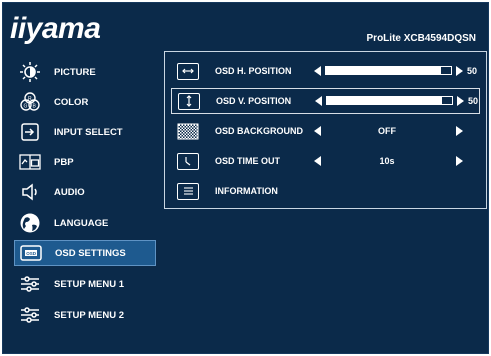 This screenshot has height=356, width=491. What do you see at coordinates (325, 191) in the screenshot?
I see `row-information: INFORMATION` at bounding box center [325, 191].